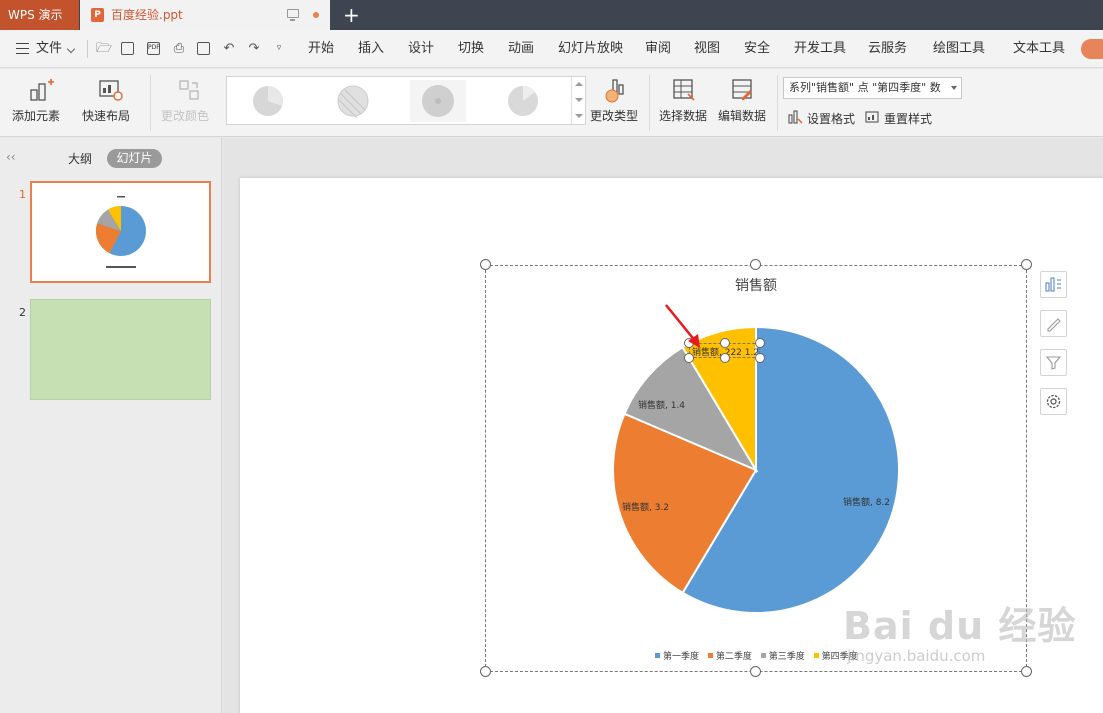 Image resolution: width=1103 pixels, height=713 pixels. Describe the element at coordinates (916, 656) in the screenshot. I see `watermark-url: jingyan.baidu.com` at that location.